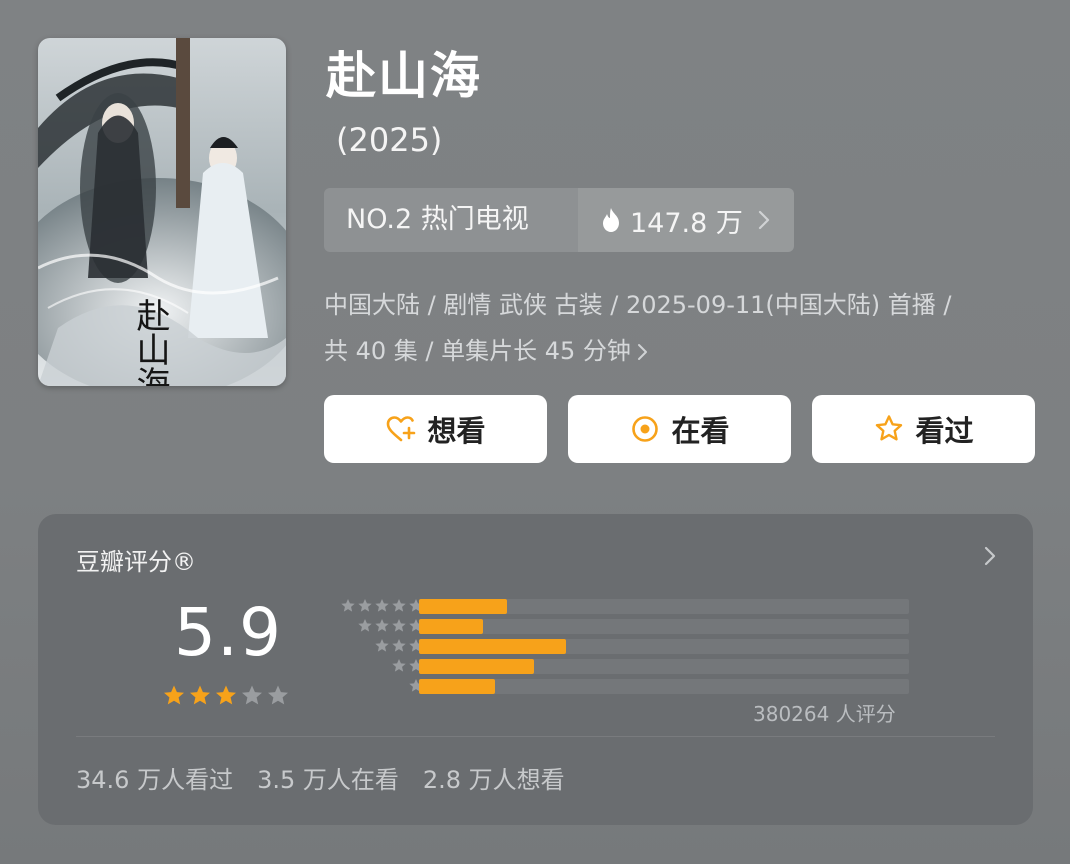  I want to click on want-to-watch-label: 想看, so click(456, 431).